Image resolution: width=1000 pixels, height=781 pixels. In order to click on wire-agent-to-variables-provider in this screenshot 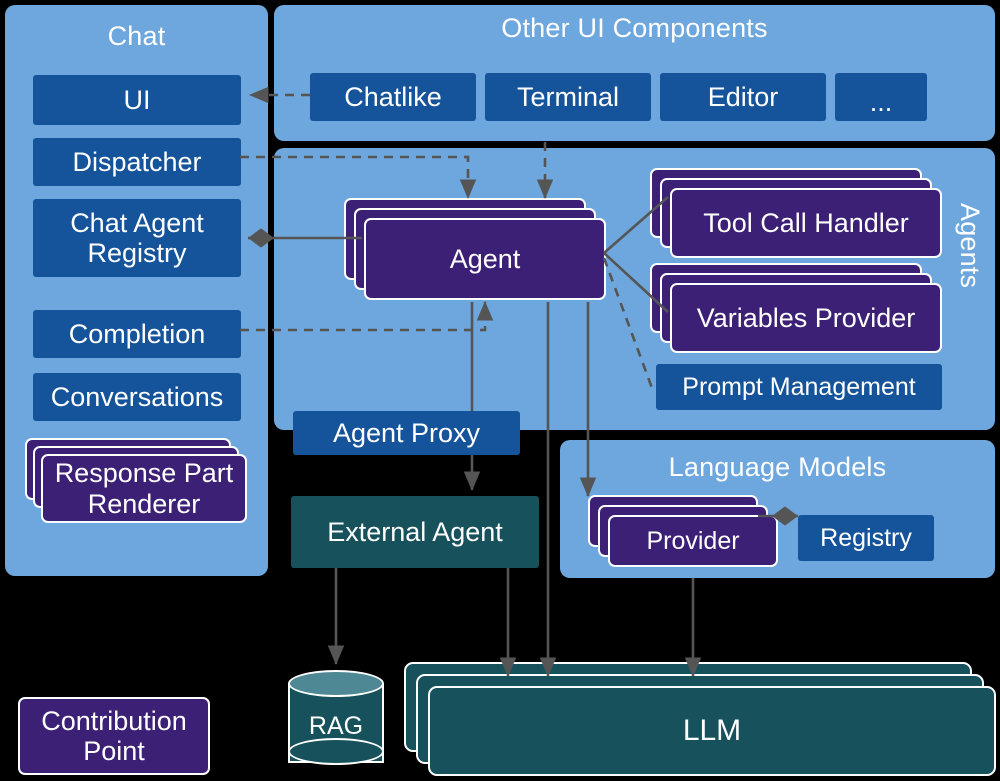, I will do `click(636, 282)`.